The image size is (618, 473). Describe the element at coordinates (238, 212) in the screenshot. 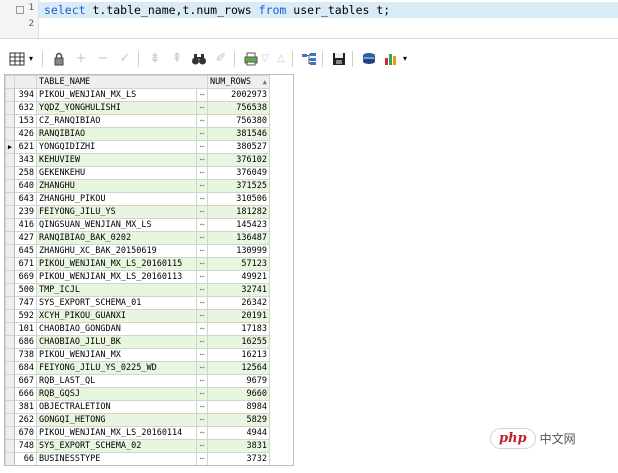

I see `cell-num-rows: 181282` at that location.